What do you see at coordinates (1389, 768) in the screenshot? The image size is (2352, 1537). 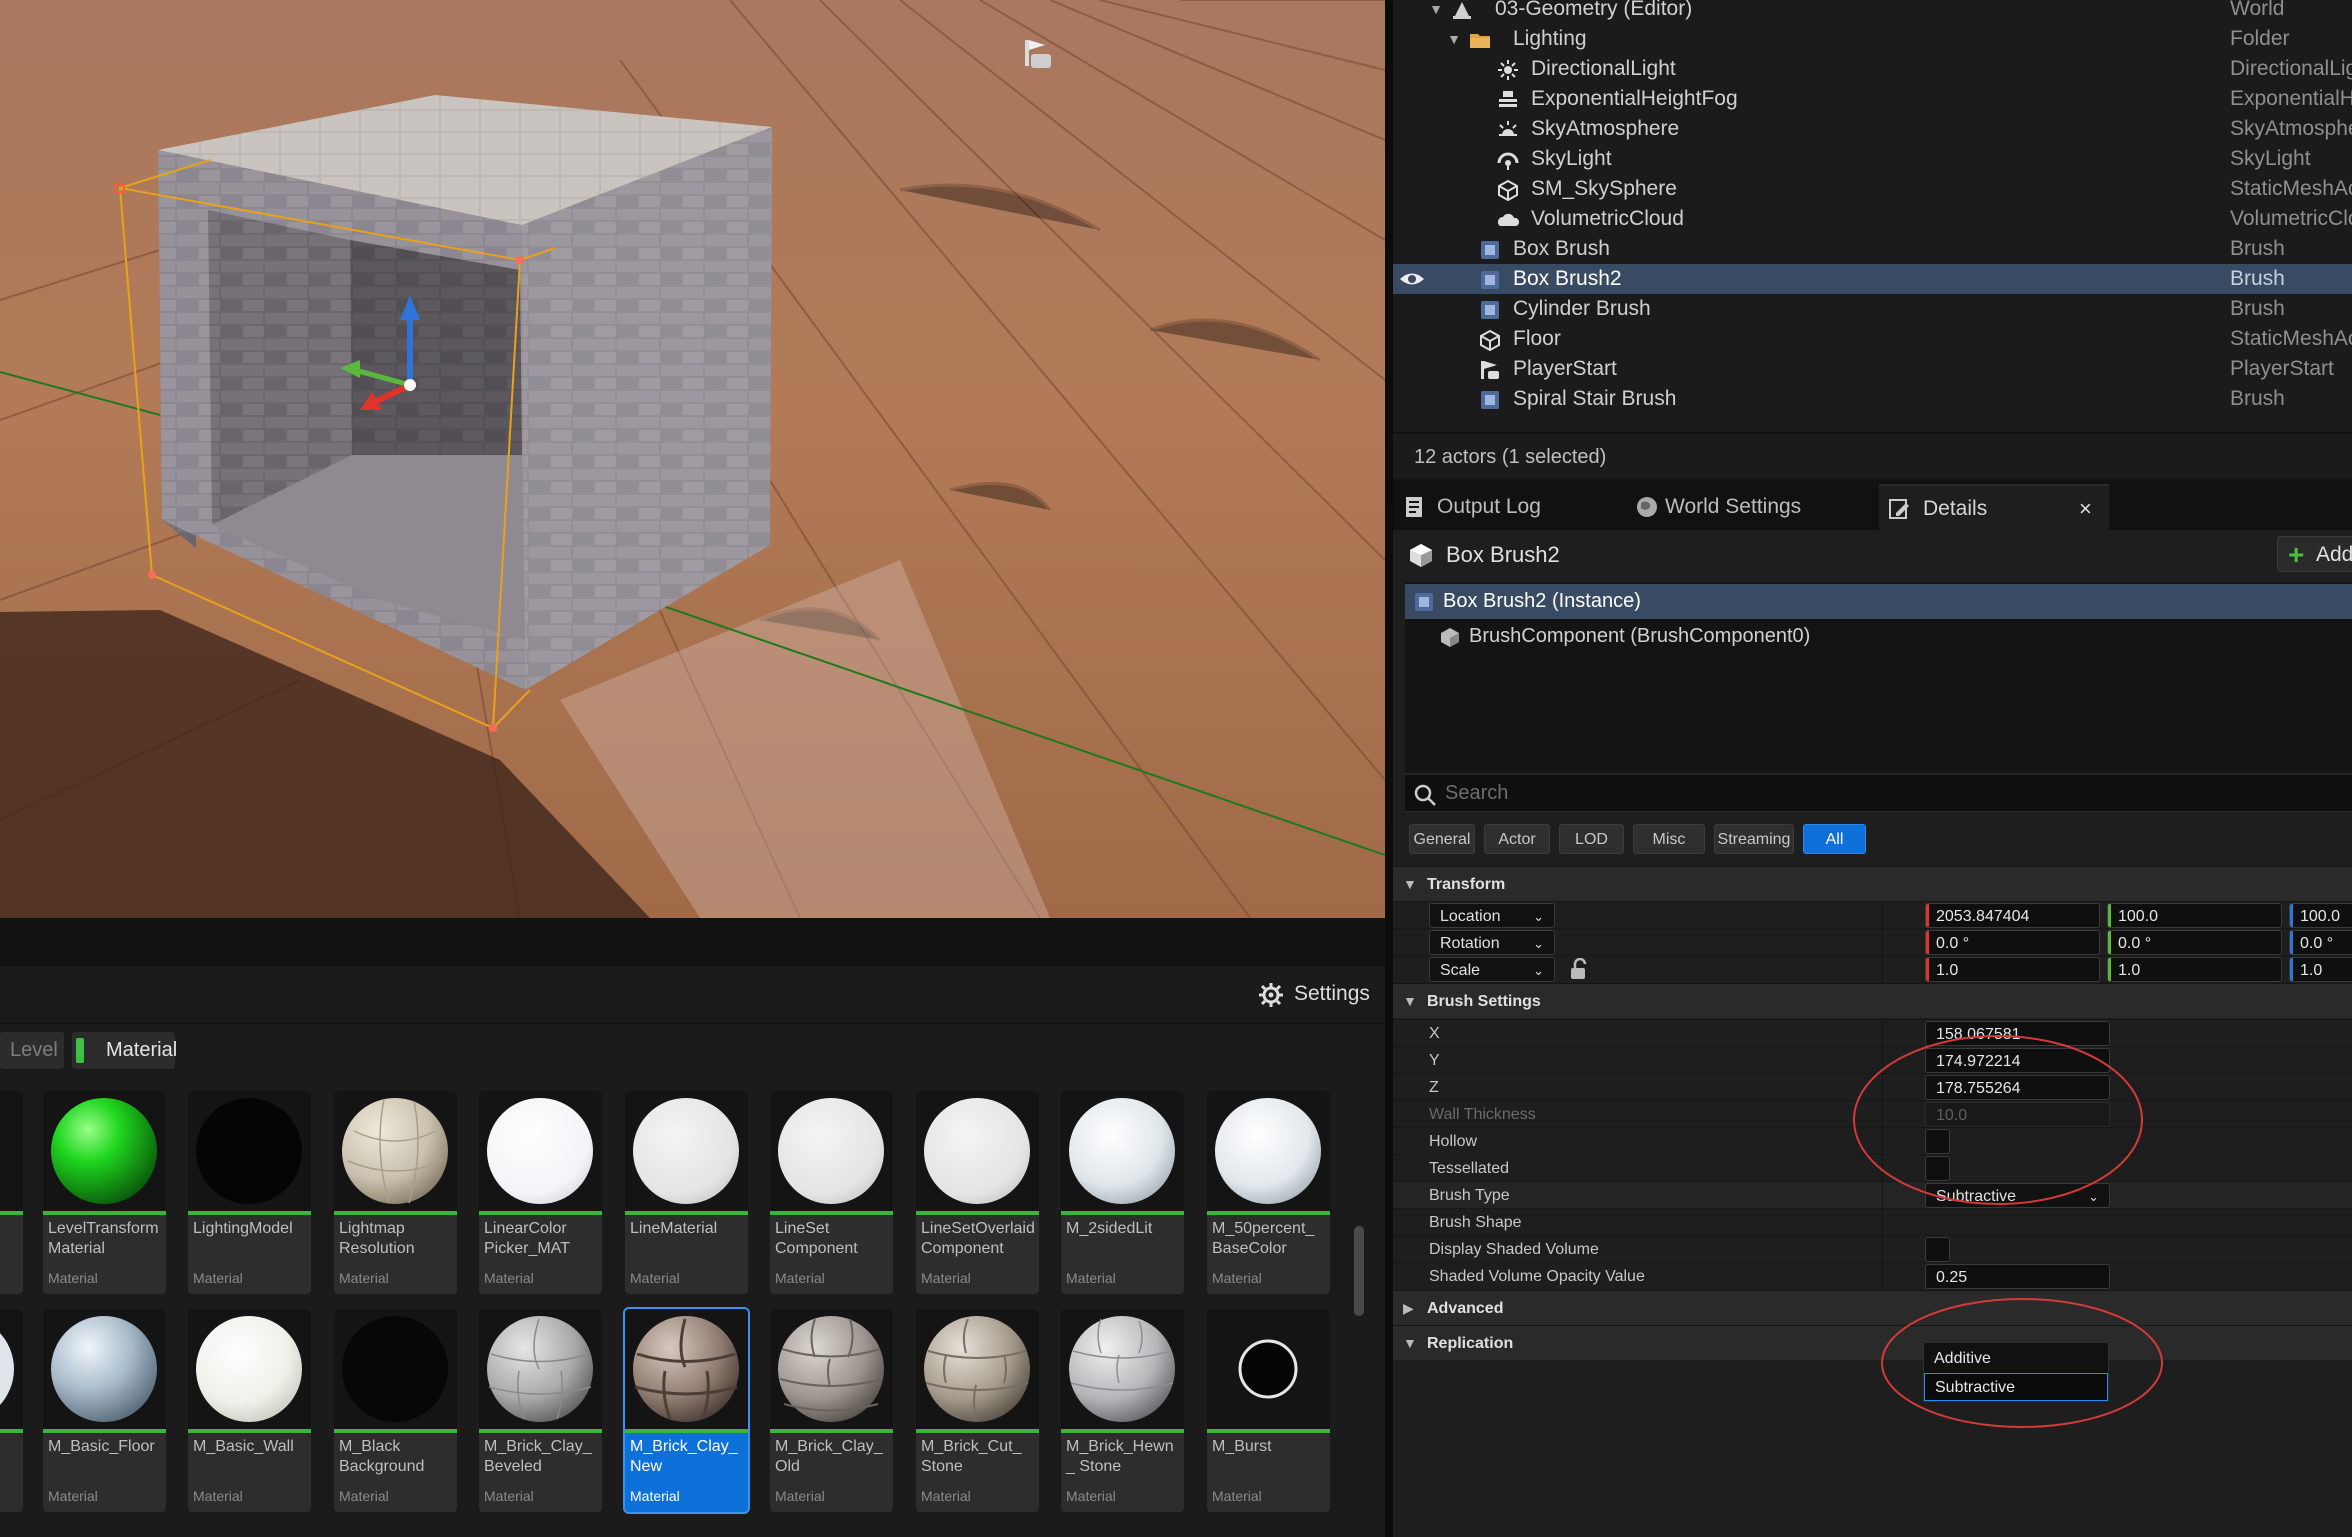 I see `panel-splitter` at bounding box center [1389, 768].